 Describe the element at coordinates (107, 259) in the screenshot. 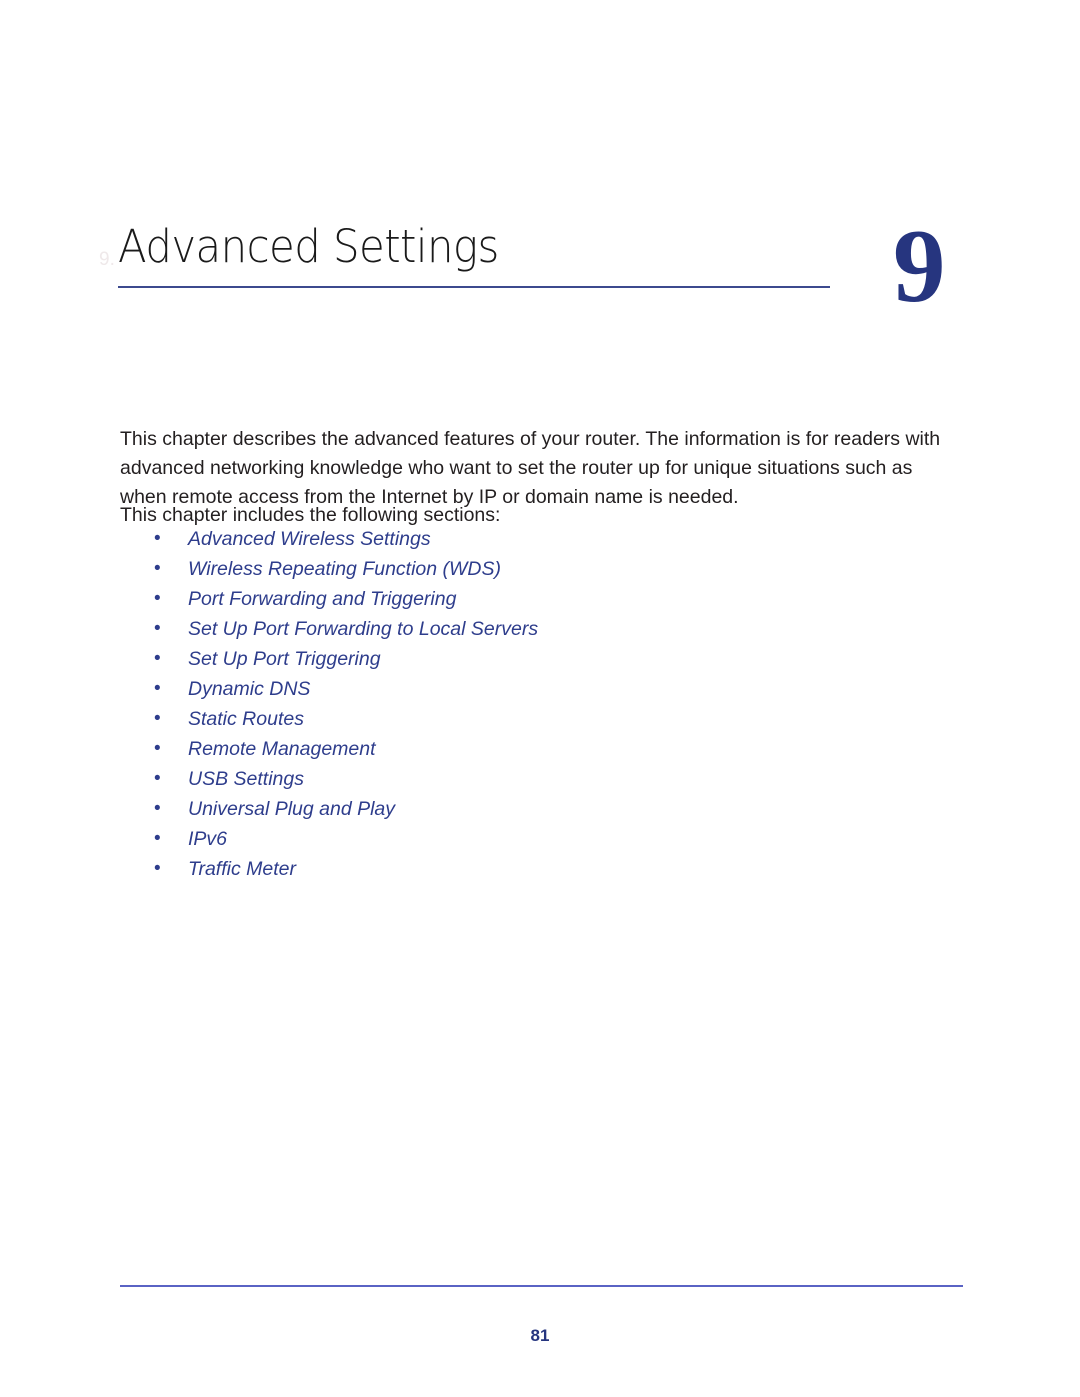

I see `chapter-watermark: 9.` at that location.